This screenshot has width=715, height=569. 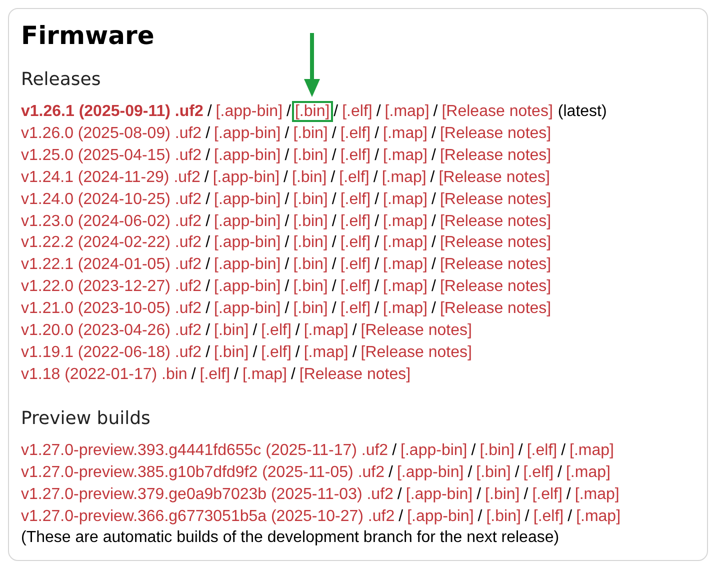 I want to click on version-link: v1.26.0 (2025-08-09) .uf2, so click(x=111, y=133).